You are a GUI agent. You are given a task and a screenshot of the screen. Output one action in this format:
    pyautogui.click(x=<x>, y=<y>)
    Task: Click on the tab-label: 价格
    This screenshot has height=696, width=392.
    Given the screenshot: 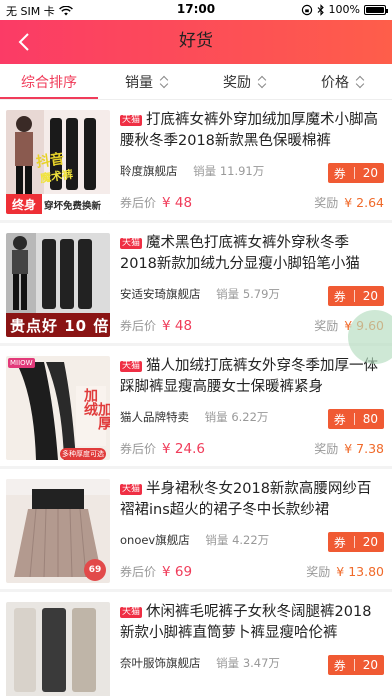 What is the action you would take?
    pyautogui.click(x=335, y=82)
    